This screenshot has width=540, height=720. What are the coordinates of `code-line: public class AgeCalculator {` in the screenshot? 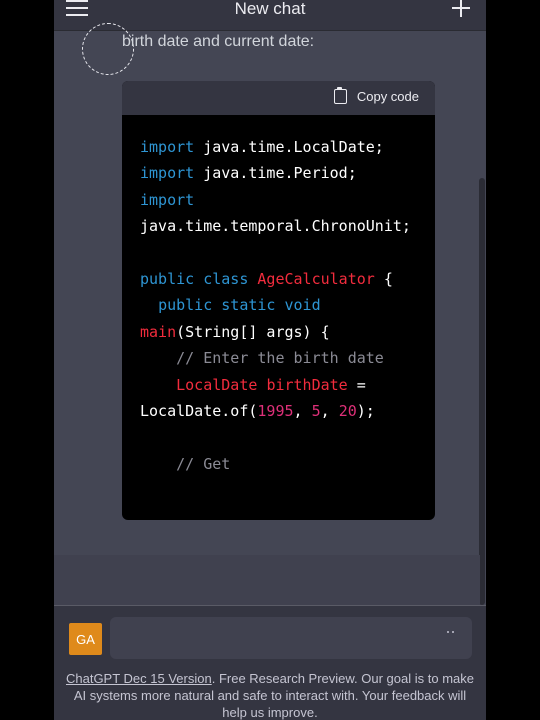 It's located at (287, 279).